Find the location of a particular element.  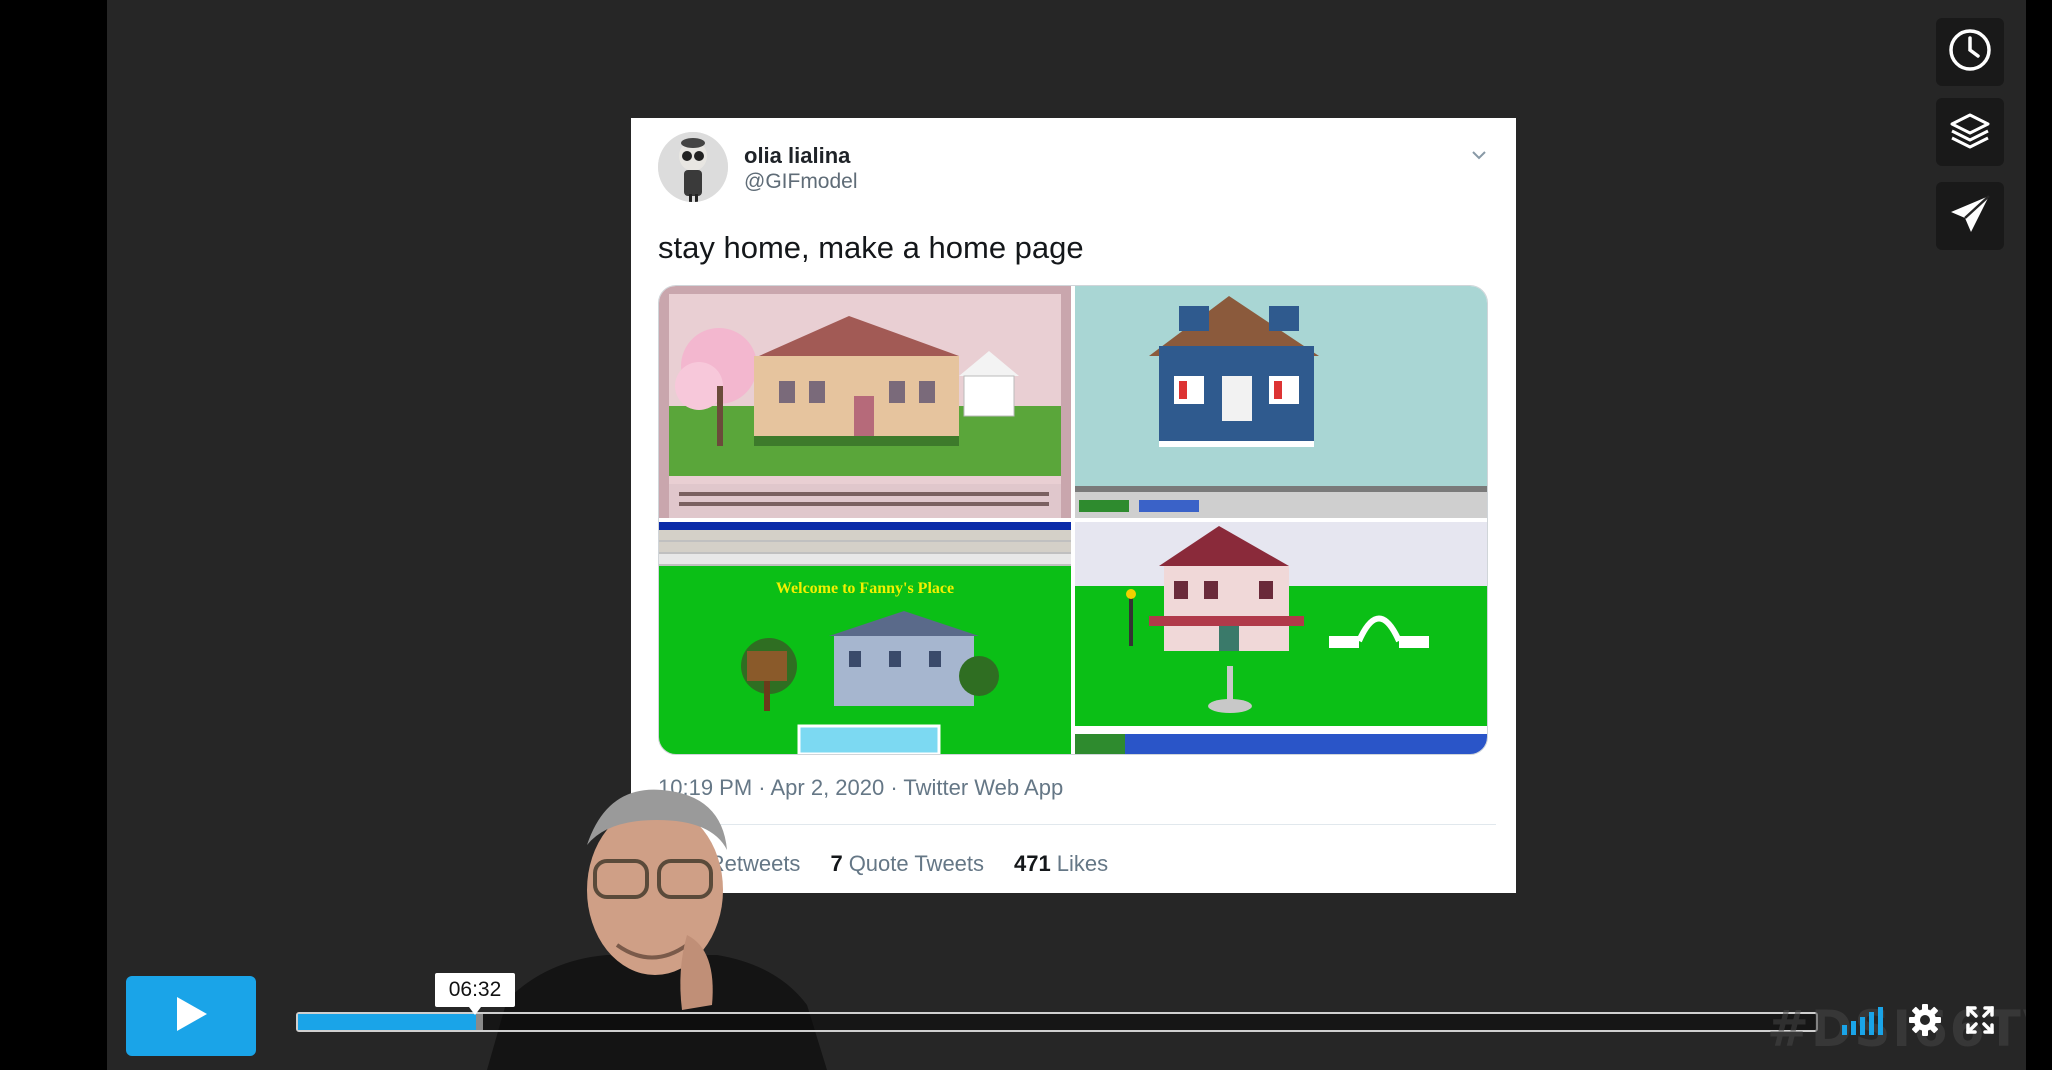

likes-count: 471 is located at coordinates (1032, 863).